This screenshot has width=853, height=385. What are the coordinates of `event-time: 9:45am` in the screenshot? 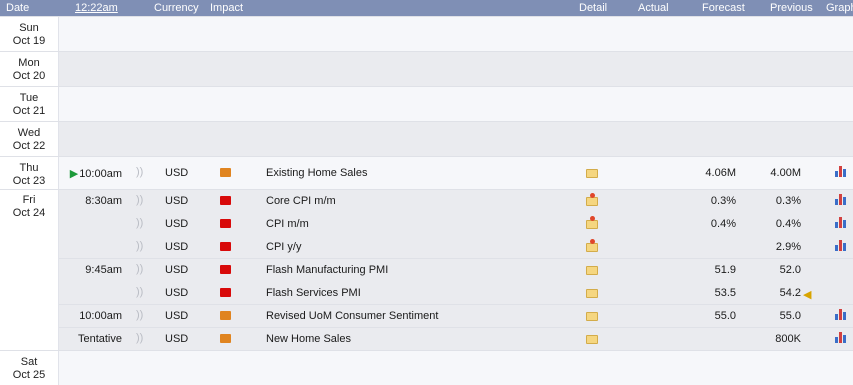 It's located at (103, 270).